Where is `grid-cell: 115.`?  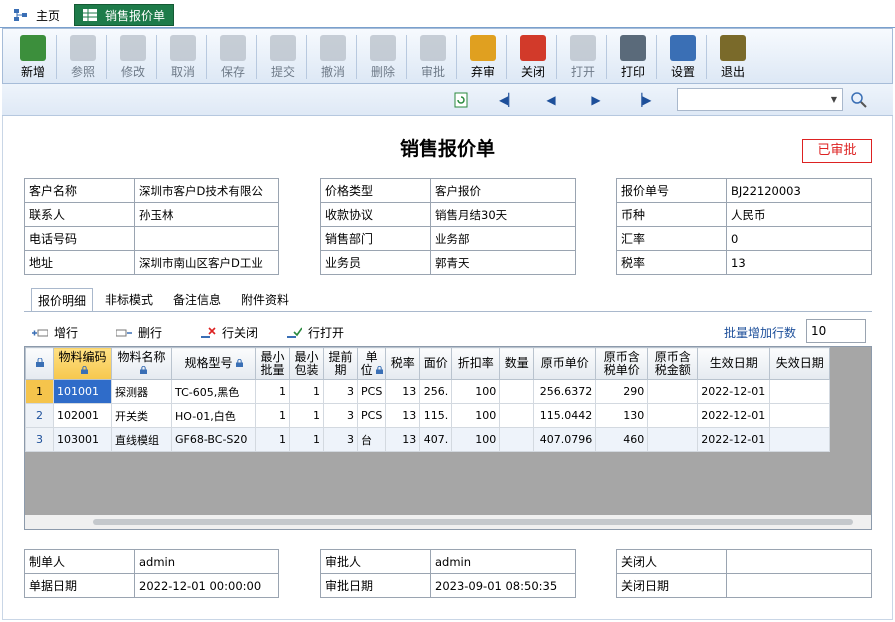
grid-cell: 115. is located at coordinates (436, 415).